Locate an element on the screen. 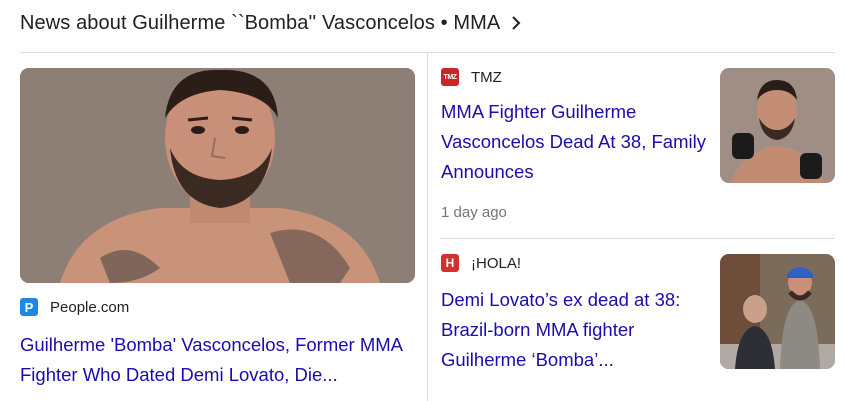  chevron-right-icon is located at coordinates (516, 23).